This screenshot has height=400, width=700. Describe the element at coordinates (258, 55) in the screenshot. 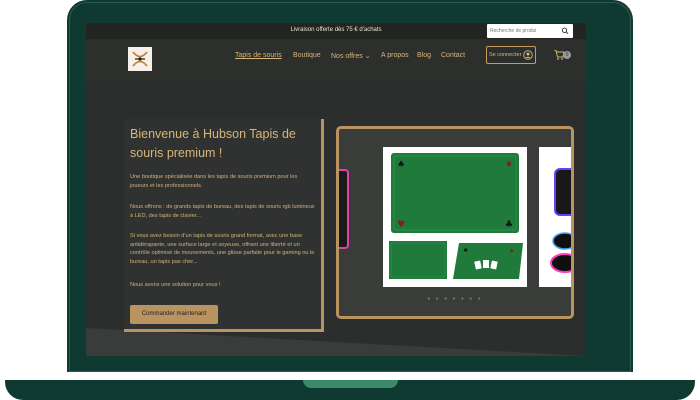

I see `nav-tapis-de-souris: Tapis de souris` at that location.